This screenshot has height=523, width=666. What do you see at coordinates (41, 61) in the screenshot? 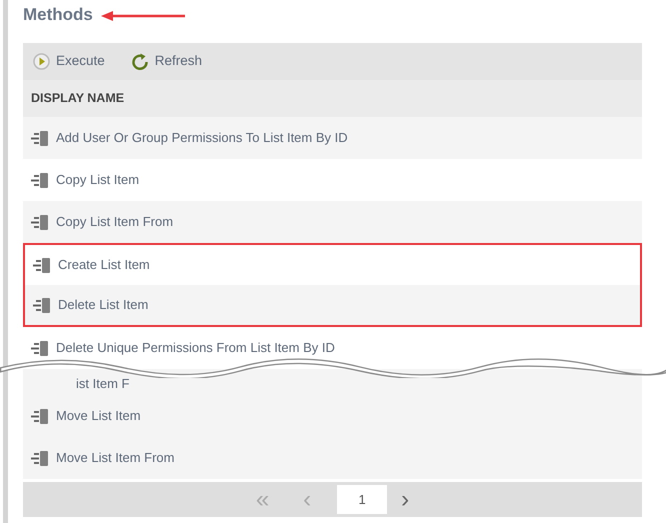
I see `play-icon` at bounding box center [41, 61].